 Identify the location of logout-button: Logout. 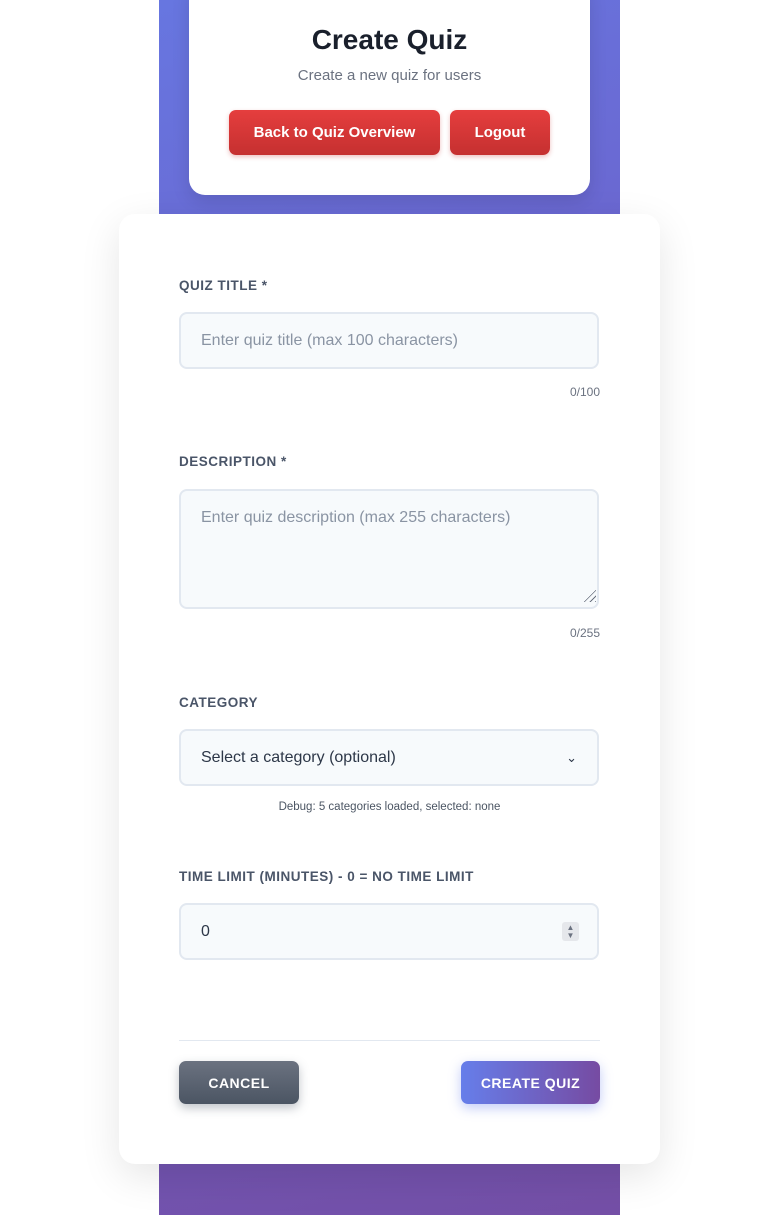
(500, 132).